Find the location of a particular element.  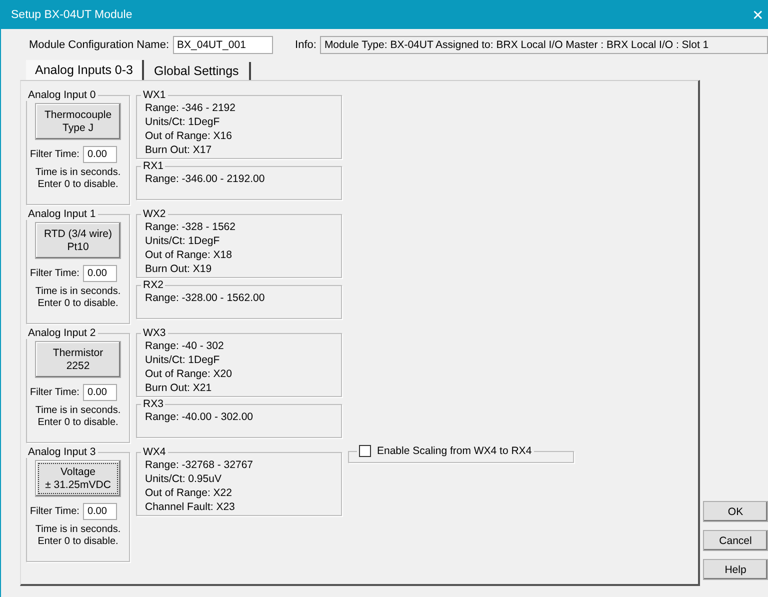

group-title: RX3 is located at coordinates (153, 404).